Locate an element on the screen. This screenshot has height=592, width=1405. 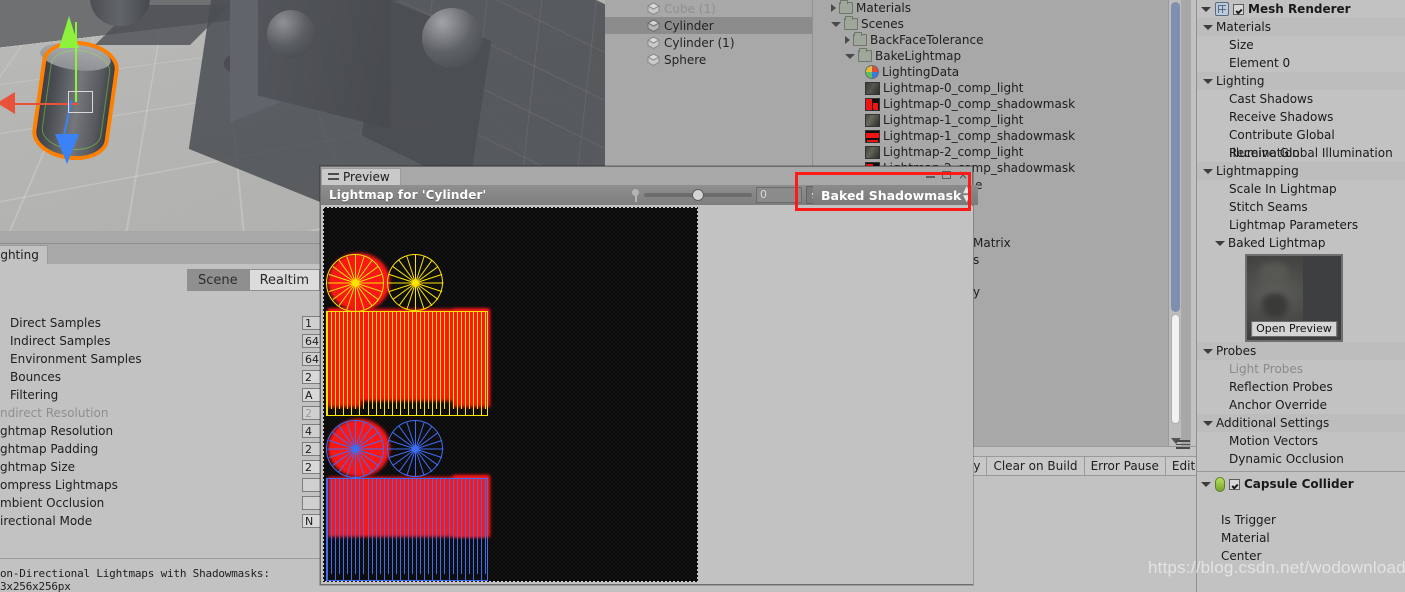
minimize-icon is located at coordinates (930, 175).